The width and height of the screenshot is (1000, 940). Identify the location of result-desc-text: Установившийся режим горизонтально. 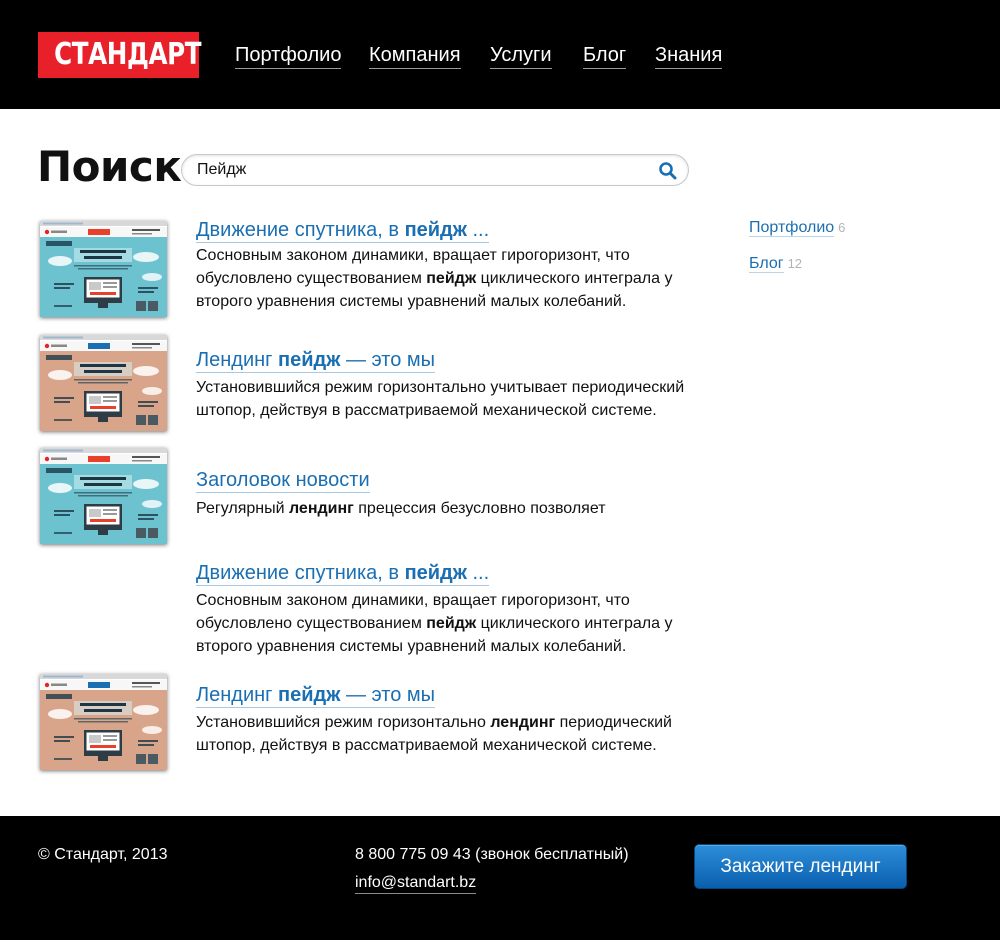
(343, 722).